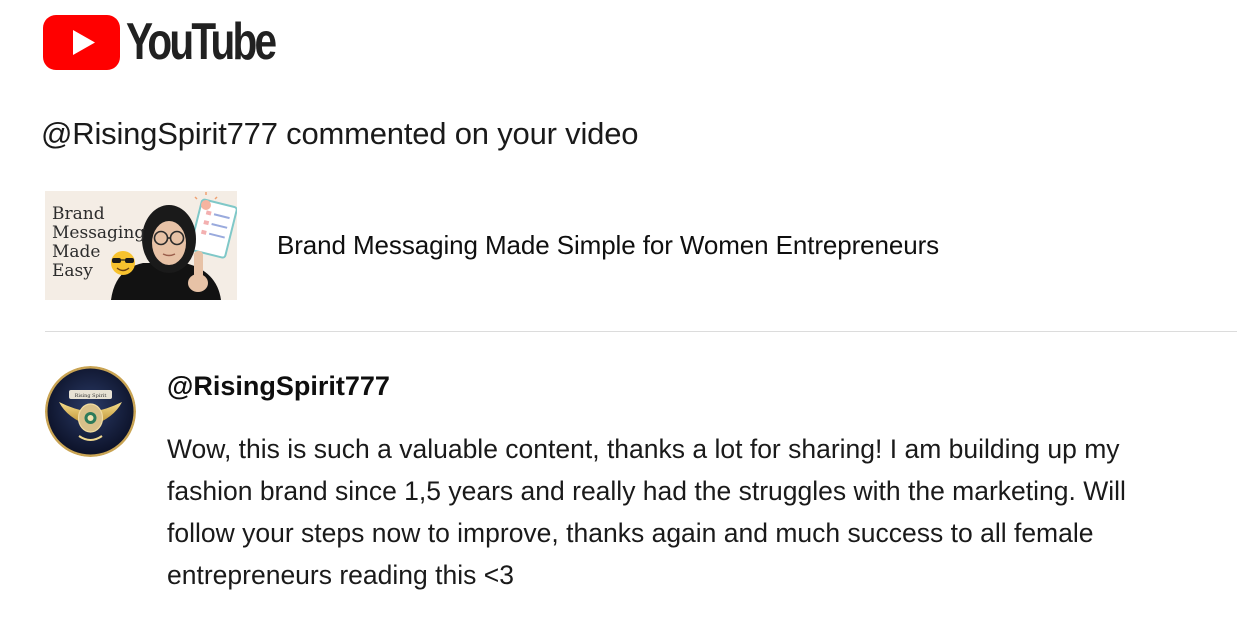 Image resolution: width=1258 pixels, height=626 pixels. Describe the element at coordinates (91, 396) in the screenshot. I see `svg-text: Rising Spirit` at that location.